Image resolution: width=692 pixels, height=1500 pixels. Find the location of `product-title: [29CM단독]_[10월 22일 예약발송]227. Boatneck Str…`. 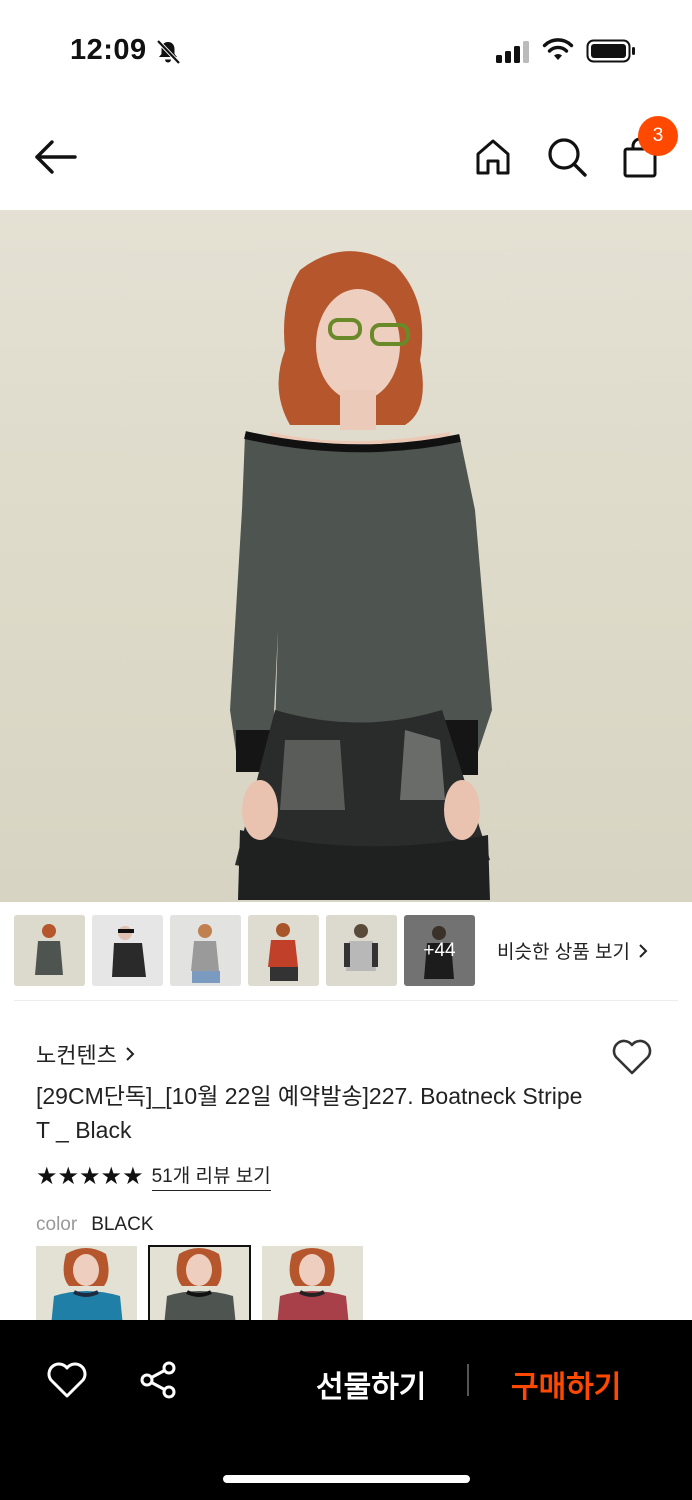

product-title: [29CM단독]_[10월 22일 예약발송]227. Boatneck Str… is located at coordinates (309, 1113).